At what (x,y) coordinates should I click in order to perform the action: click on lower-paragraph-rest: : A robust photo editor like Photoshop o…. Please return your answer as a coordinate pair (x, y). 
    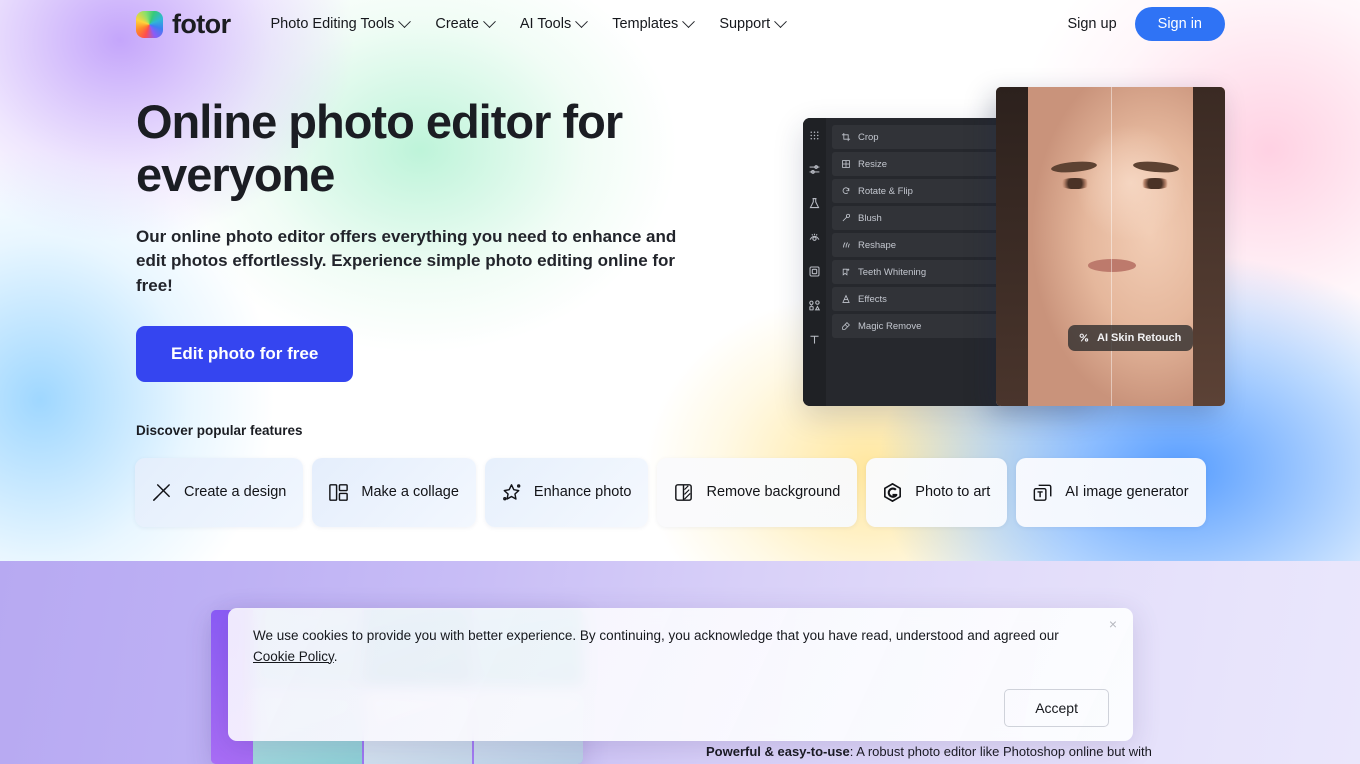
    Looking at the image, I should click on (1000, 751).